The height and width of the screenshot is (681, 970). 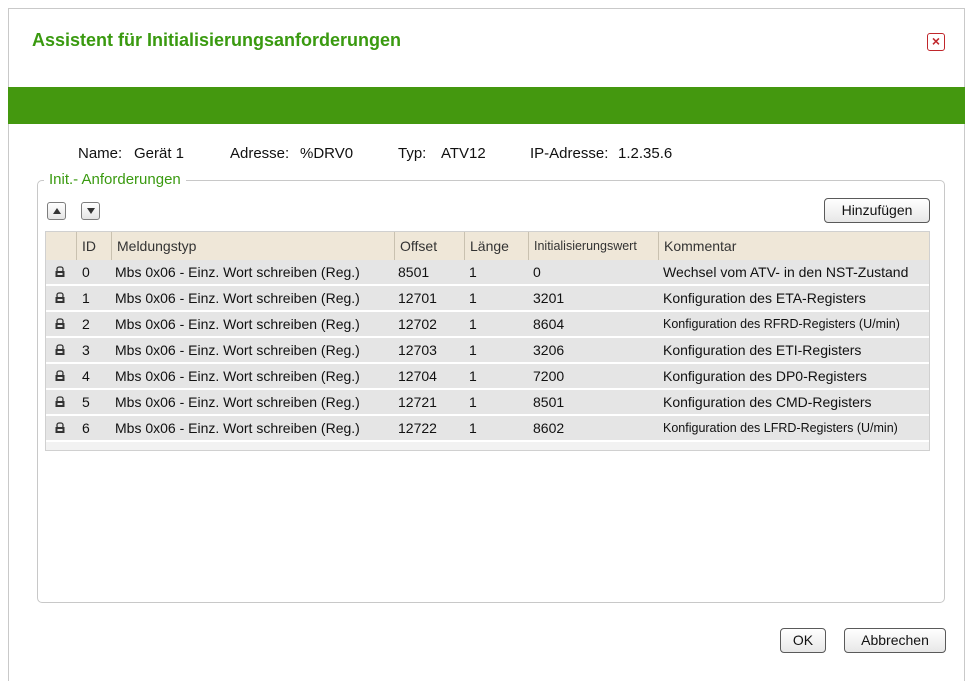 I want to click on column-header-comment: Kommentar, so click(x=793, y=246).